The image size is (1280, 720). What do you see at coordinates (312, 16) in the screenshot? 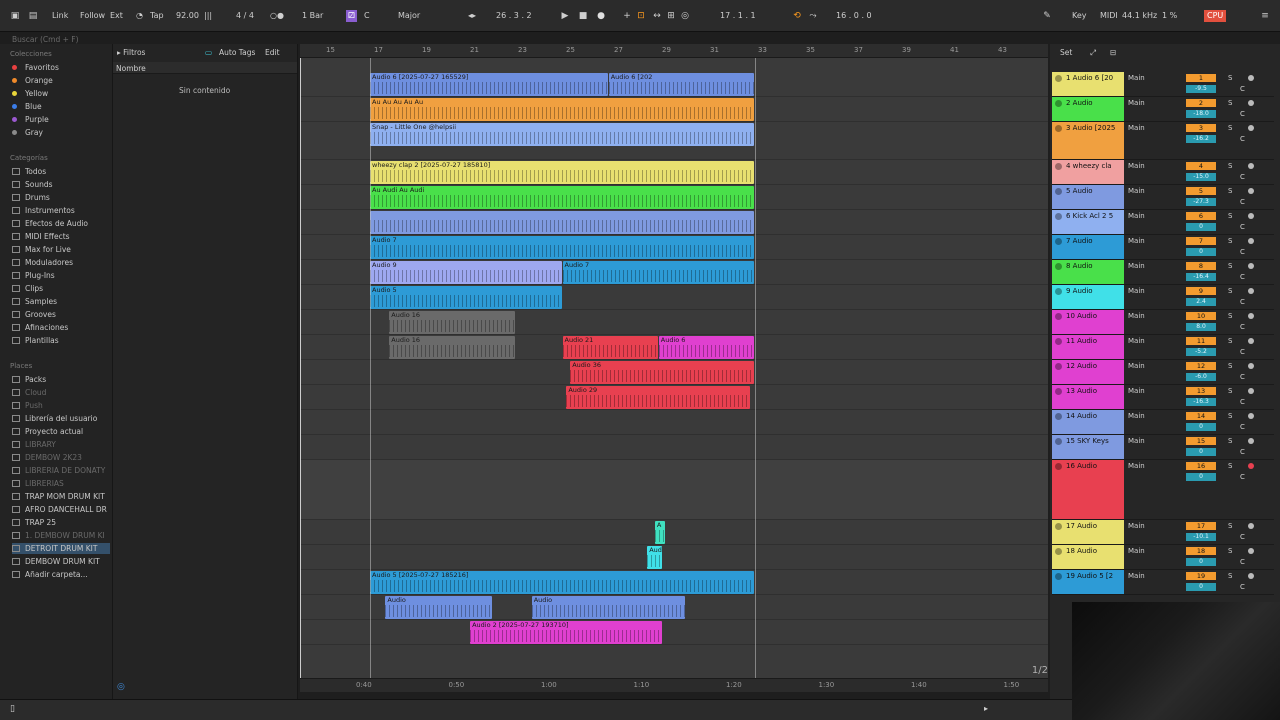
I see `quantize-select: 1 Bar` at bounding box center [312, 16].